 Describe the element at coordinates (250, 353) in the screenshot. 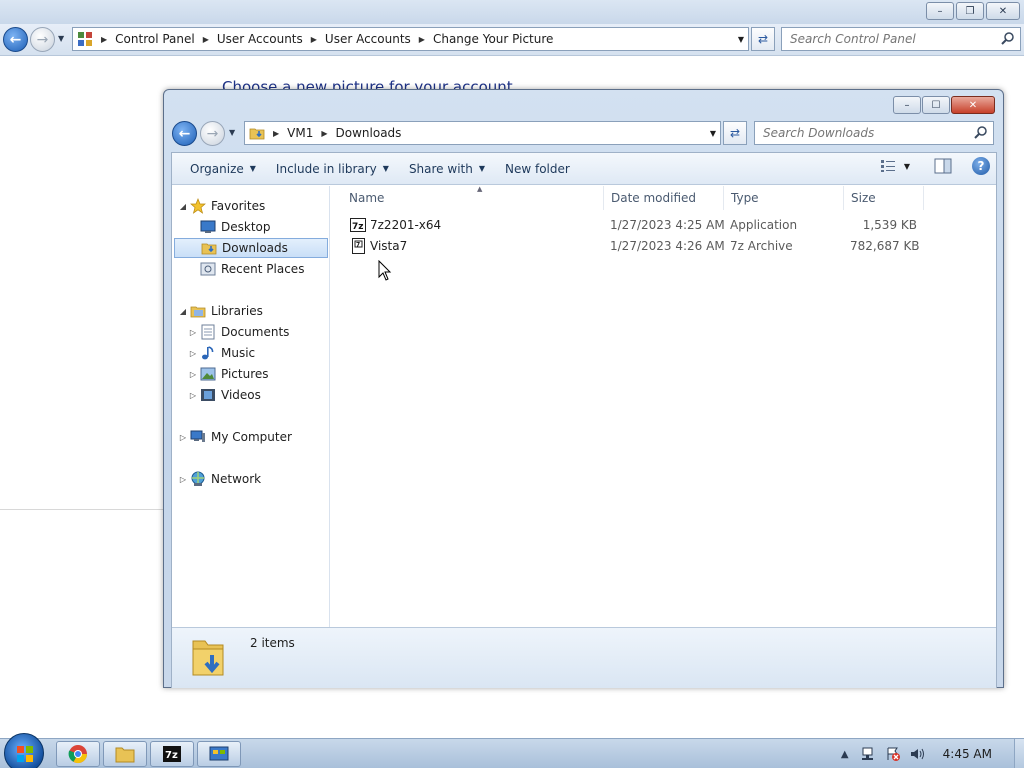

I see `nav-music: ▷ Music` at that location.